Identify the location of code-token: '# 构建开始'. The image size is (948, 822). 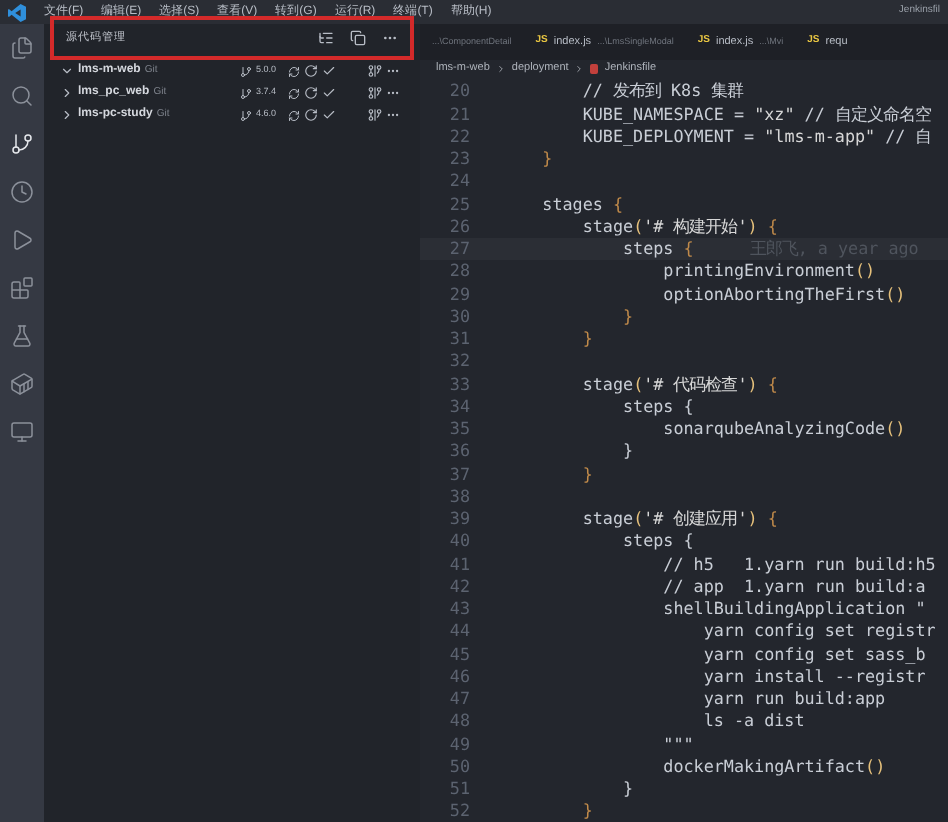
(695, 226).